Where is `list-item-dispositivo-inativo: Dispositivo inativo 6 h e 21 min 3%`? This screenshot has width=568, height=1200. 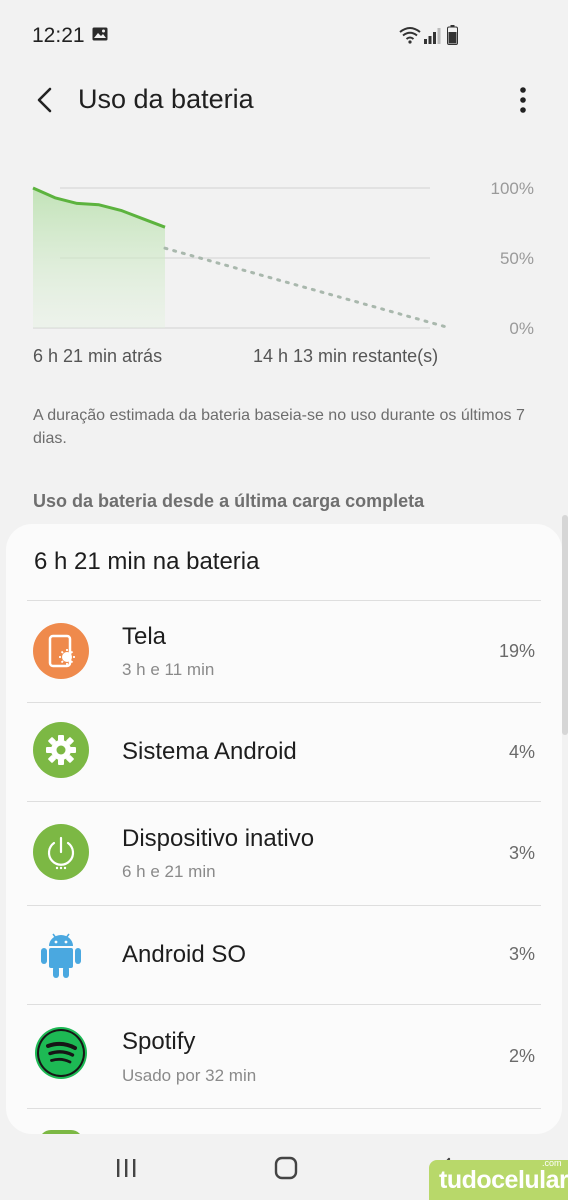
list-item-dispositivo-inativo: Dispositivo inativo 6 h e 21 min 3% is located at coordinates (284, 853).